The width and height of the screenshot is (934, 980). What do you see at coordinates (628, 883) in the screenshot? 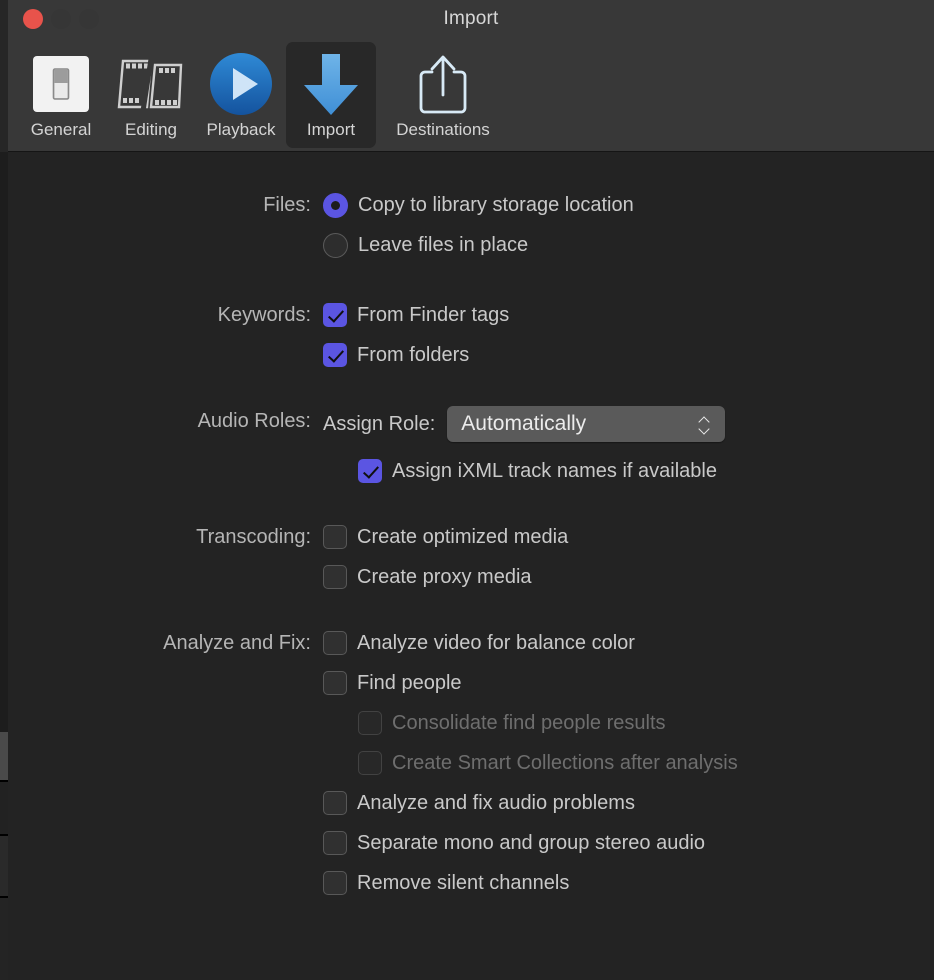
I see `checkbox-row-remove-silent-channels: Remove silent channels` at bounding box center [628, 883].